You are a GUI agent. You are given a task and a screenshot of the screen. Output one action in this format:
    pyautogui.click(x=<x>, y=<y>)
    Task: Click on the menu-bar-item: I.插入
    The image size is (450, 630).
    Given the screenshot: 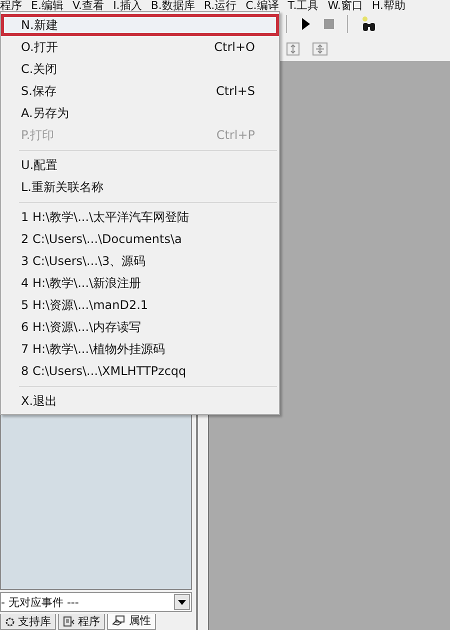 What is the action you would take?
    pyautogui.click(x=127, y=5)
    